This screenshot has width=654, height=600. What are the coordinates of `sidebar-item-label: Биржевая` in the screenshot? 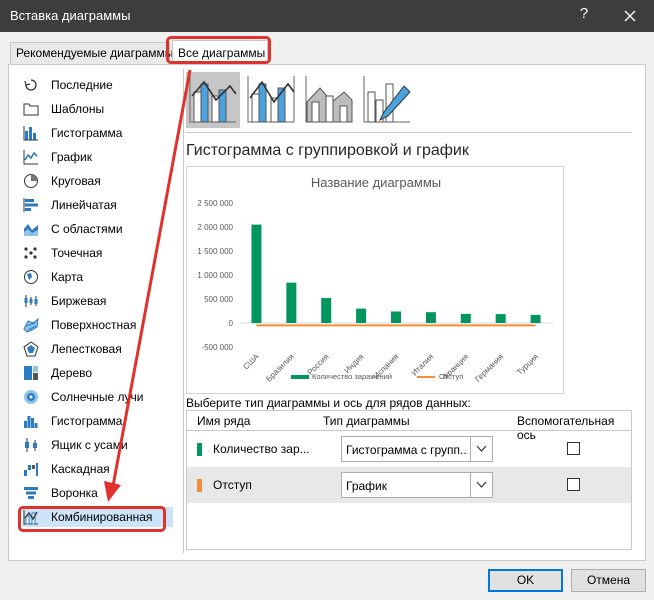 It's located at (79, 301).